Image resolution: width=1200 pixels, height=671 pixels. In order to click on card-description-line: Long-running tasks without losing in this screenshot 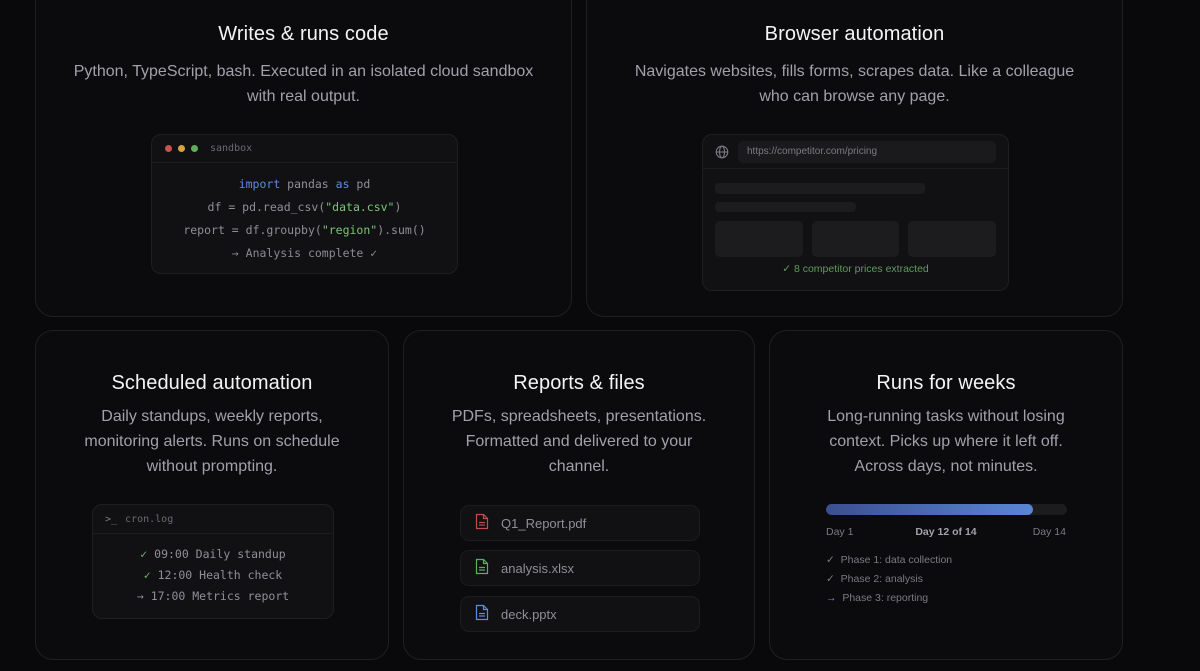, I will do `click(946, 416)`.